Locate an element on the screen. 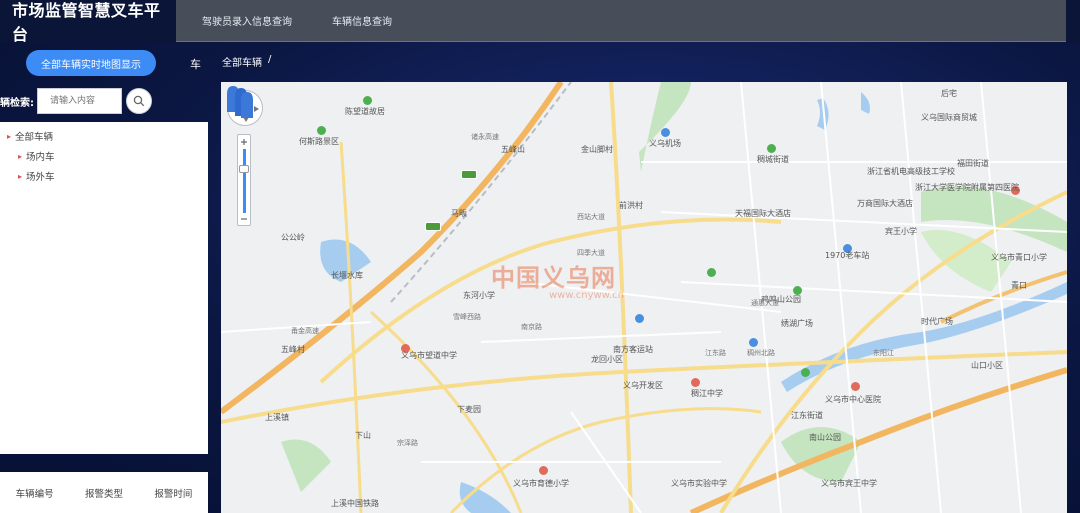  search-icon is located at coordinates (139, 101).